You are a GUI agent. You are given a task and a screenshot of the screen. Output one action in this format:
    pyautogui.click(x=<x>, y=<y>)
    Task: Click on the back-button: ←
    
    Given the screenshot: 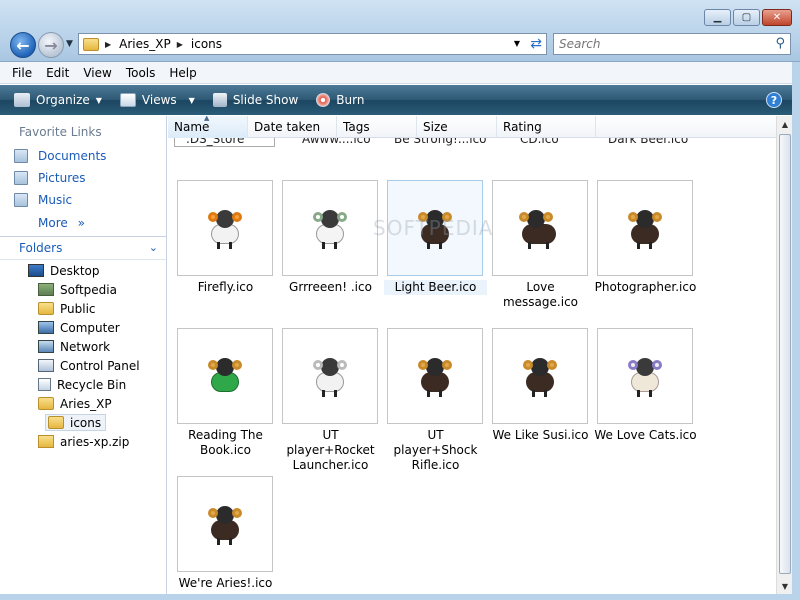 What is the action you would take?
    pyautogui.click(x=23, y=45)
    